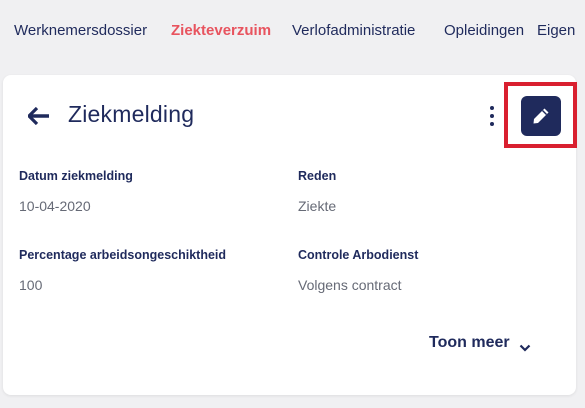 Image resolution: width=585 pixels, height=408 pixels. I want to click on tab-ziekteverzuim: Ziekteverzuim, so click(221, 30).